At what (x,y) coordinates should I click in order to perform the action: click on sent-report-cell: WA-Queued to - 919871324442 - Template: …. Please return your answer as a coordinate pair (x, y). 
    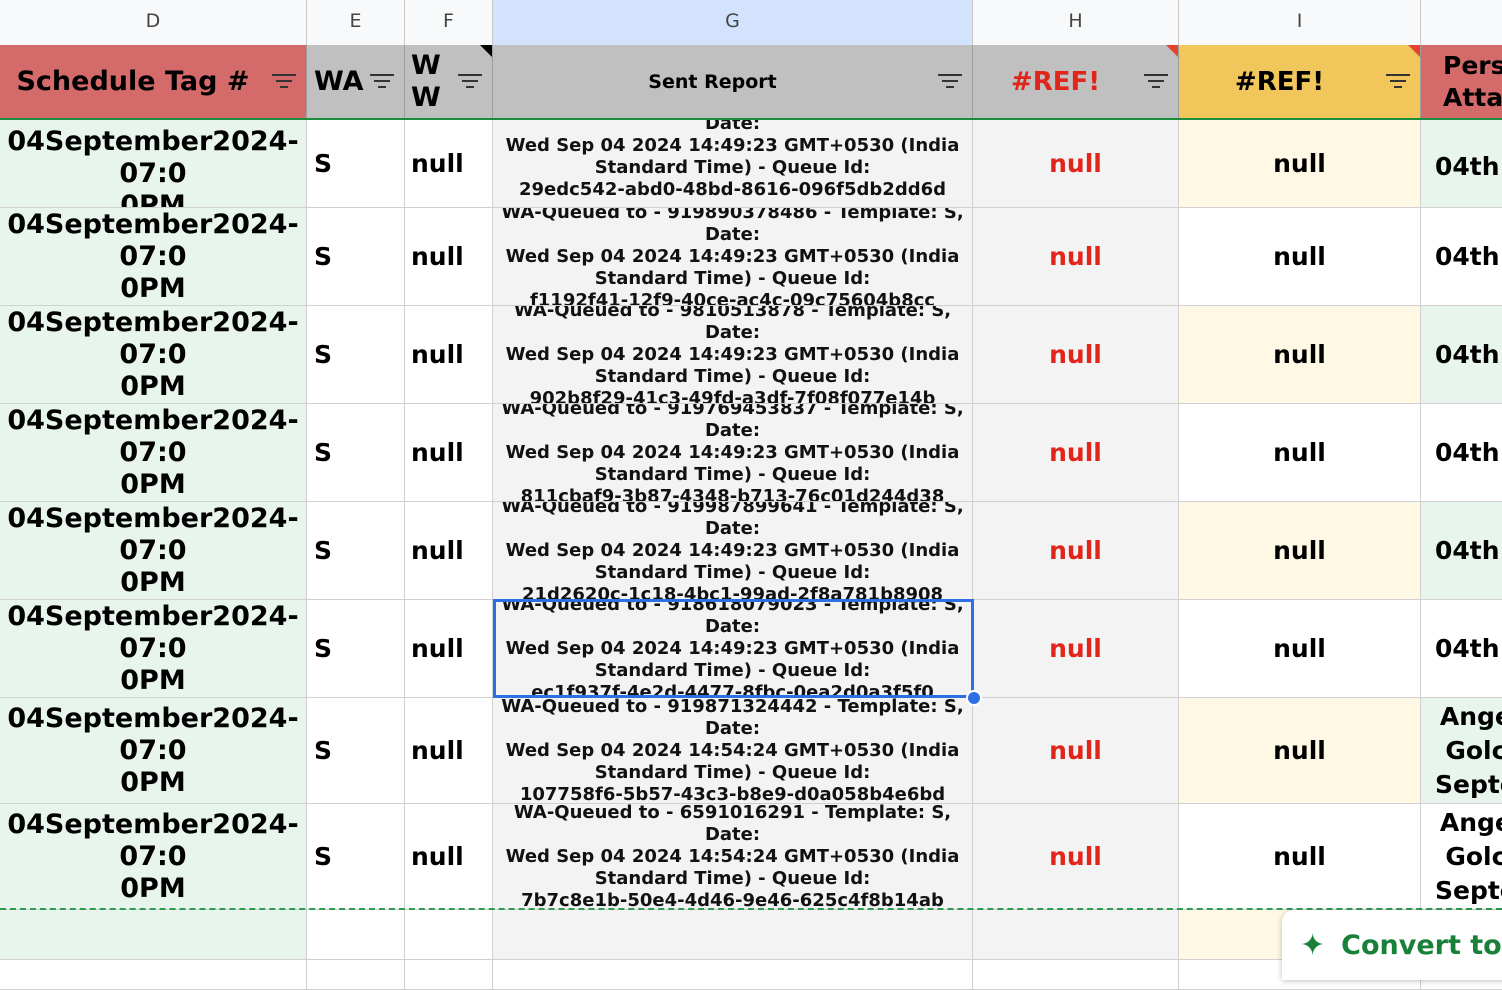
    Looking at the image, I should click on (733, 750).